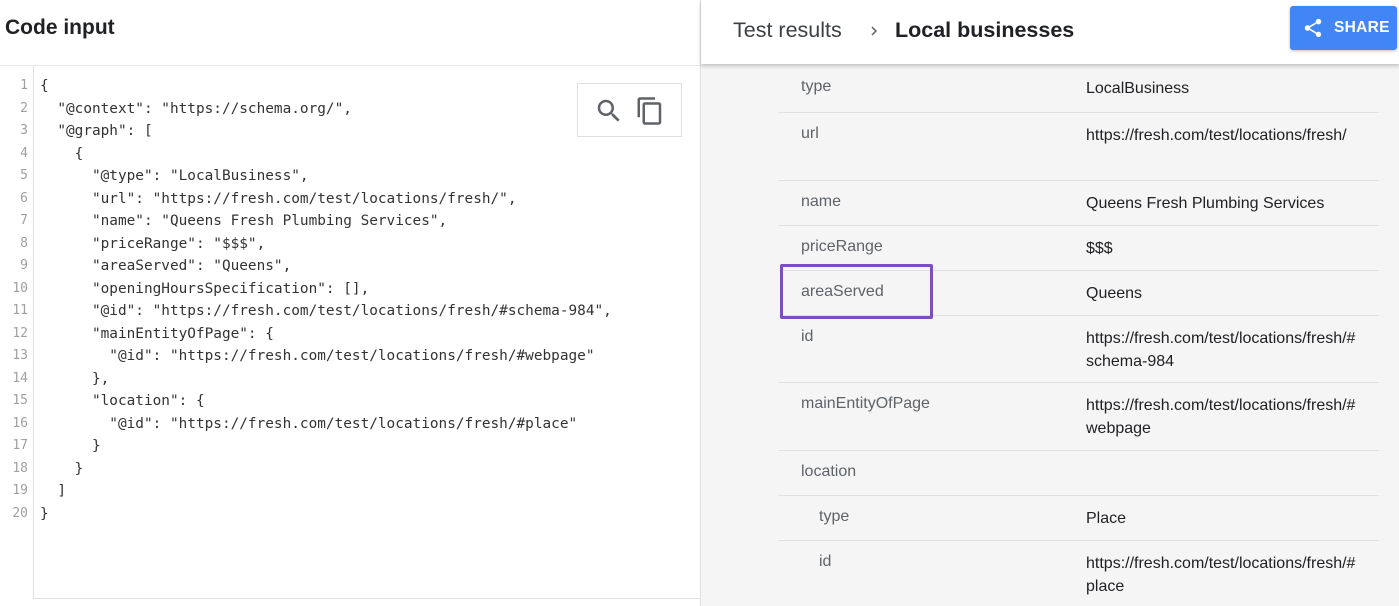 This screenshot has height=606, width=1399. I want to click on share-icon, so click(1313, 28).